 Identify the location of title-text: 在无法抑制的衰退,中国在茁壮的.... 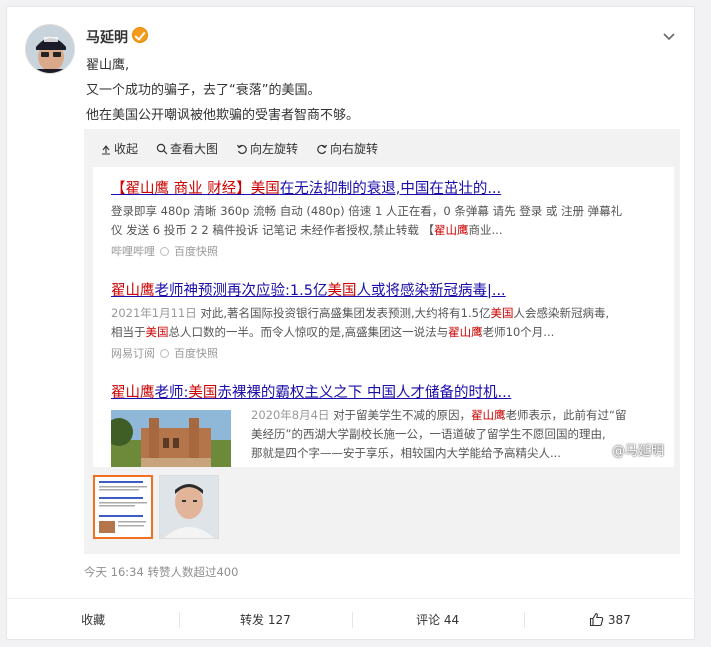
(390, 189).